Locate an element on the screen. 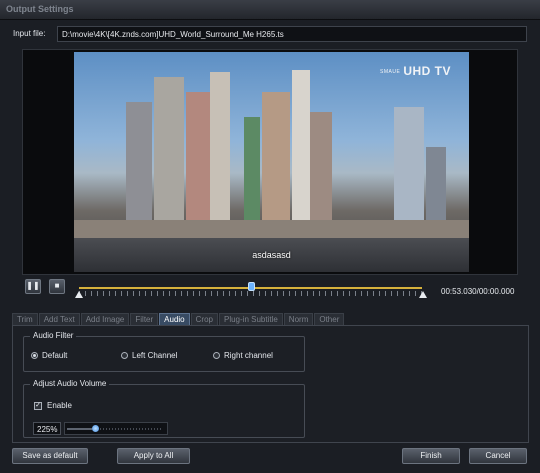 The height and width of the screenshot is (473, 540). volume-slider-fill is located at coordinates (79, 429).